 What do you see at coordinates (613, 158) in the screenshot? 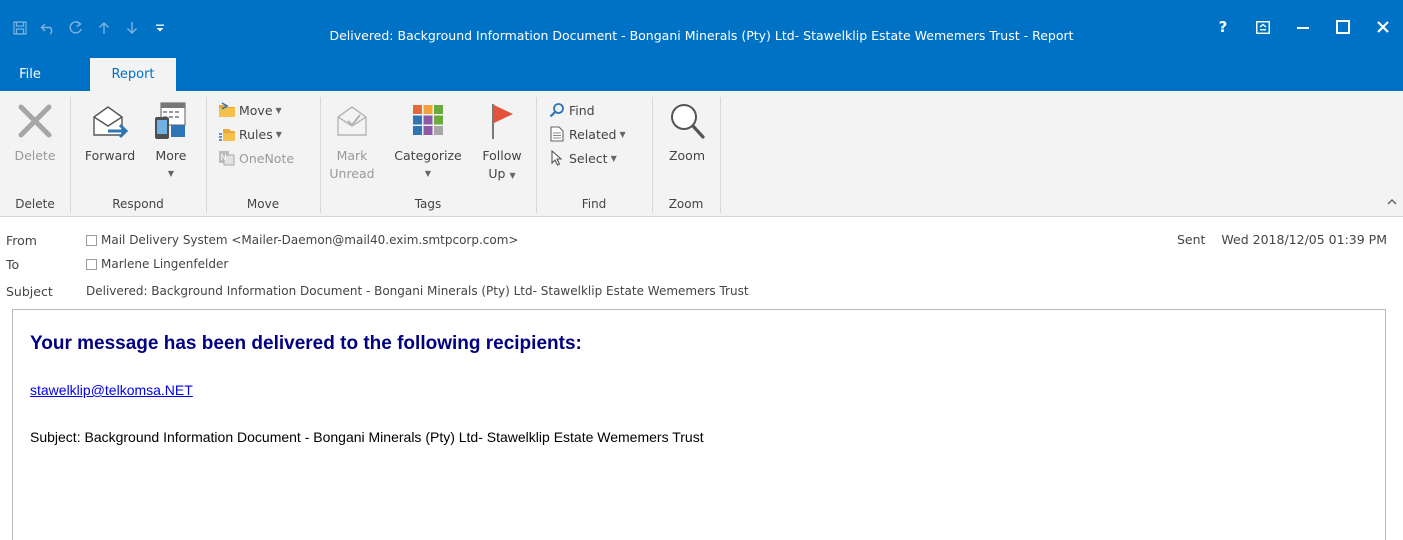
I see `select-caret-icon: ▼` at bounding box center [613, 158].